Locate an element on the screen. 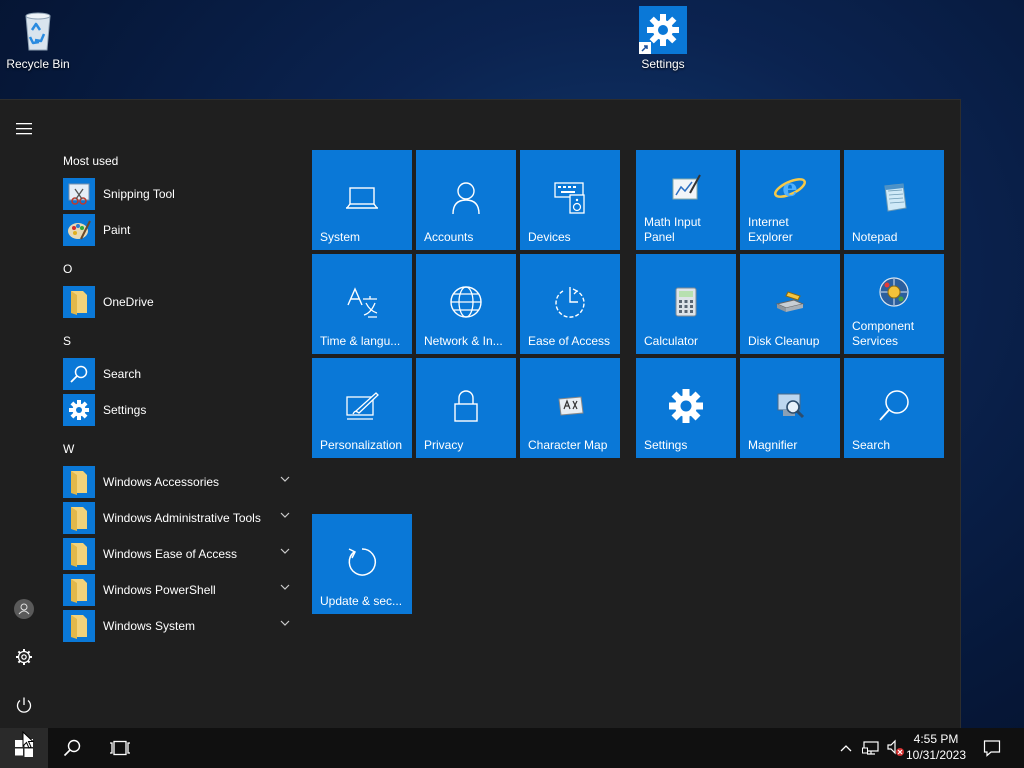  tile-notepad: Notepad is located at coordinates (894, 200).